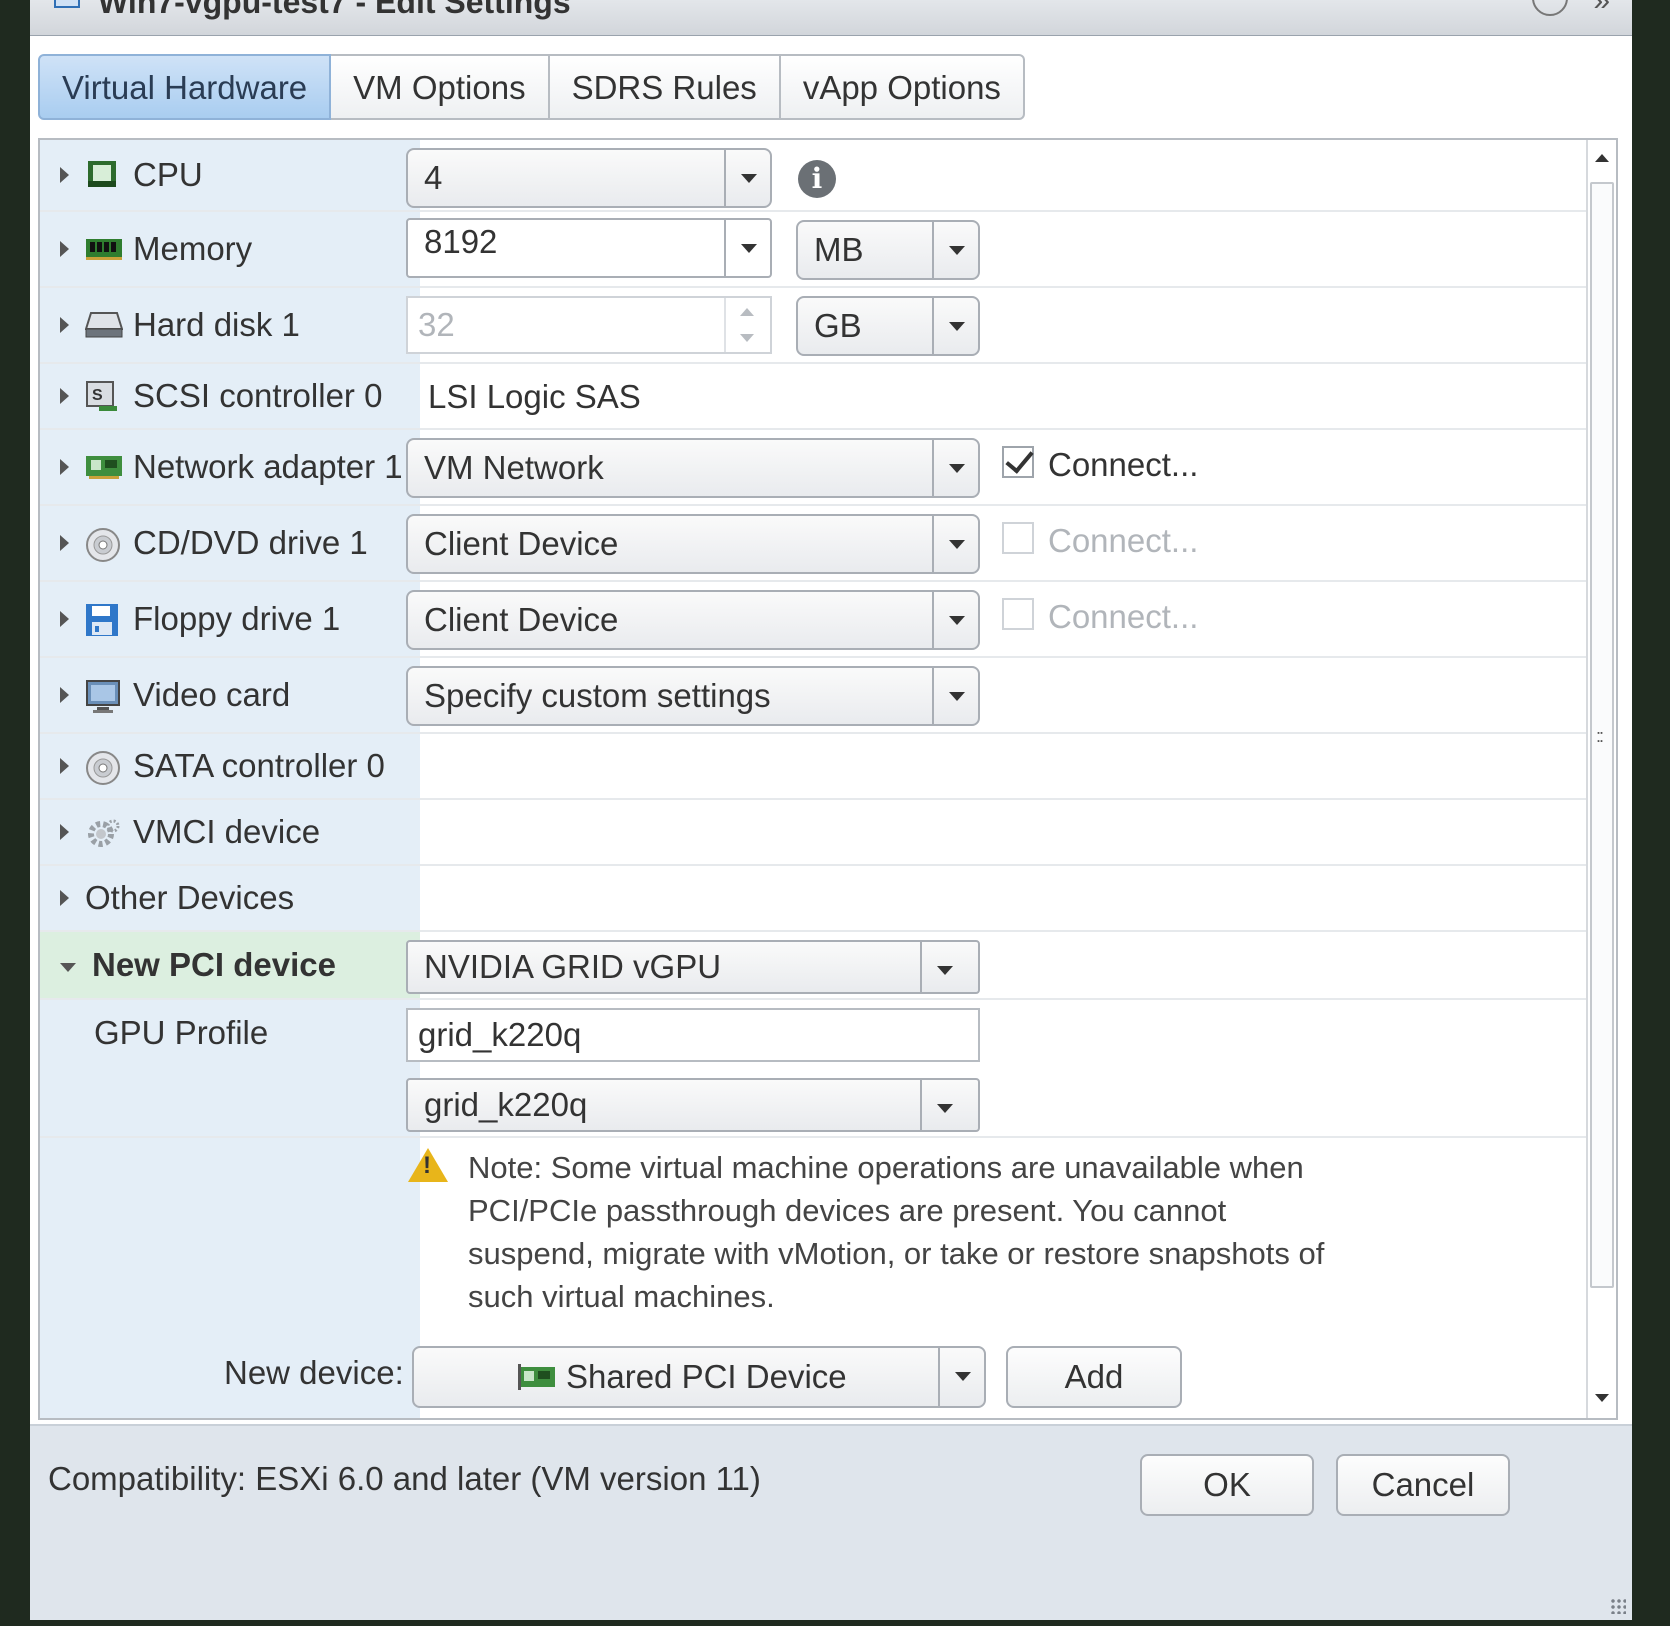 The image size is (1670, 1626). Describe the element at coordinates (589, 325) in the screenshot. I see `hard-disk-size-spinner: 32` at that location.